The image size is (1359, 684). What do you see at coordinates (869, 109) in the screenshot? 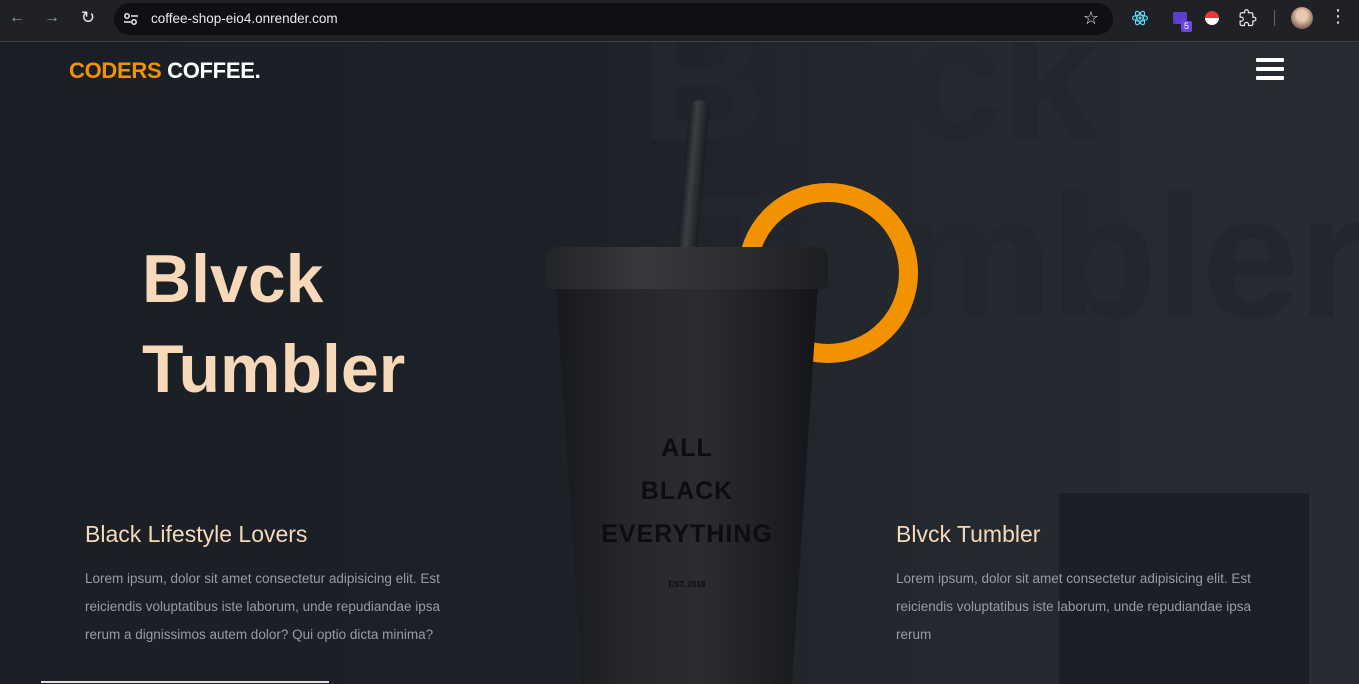
I see `background-word-top: Blvck` at bounding box center [869, 109].